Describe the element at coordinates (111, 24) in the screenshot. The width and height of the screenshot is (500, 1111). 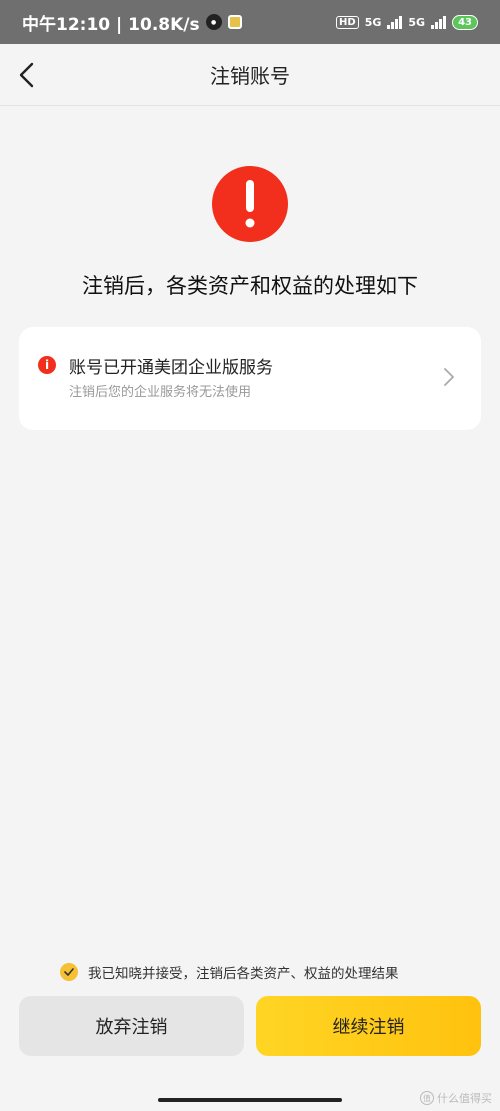
I see `status-time-speed: 中午12:10 | 10.8K/s` at that location.